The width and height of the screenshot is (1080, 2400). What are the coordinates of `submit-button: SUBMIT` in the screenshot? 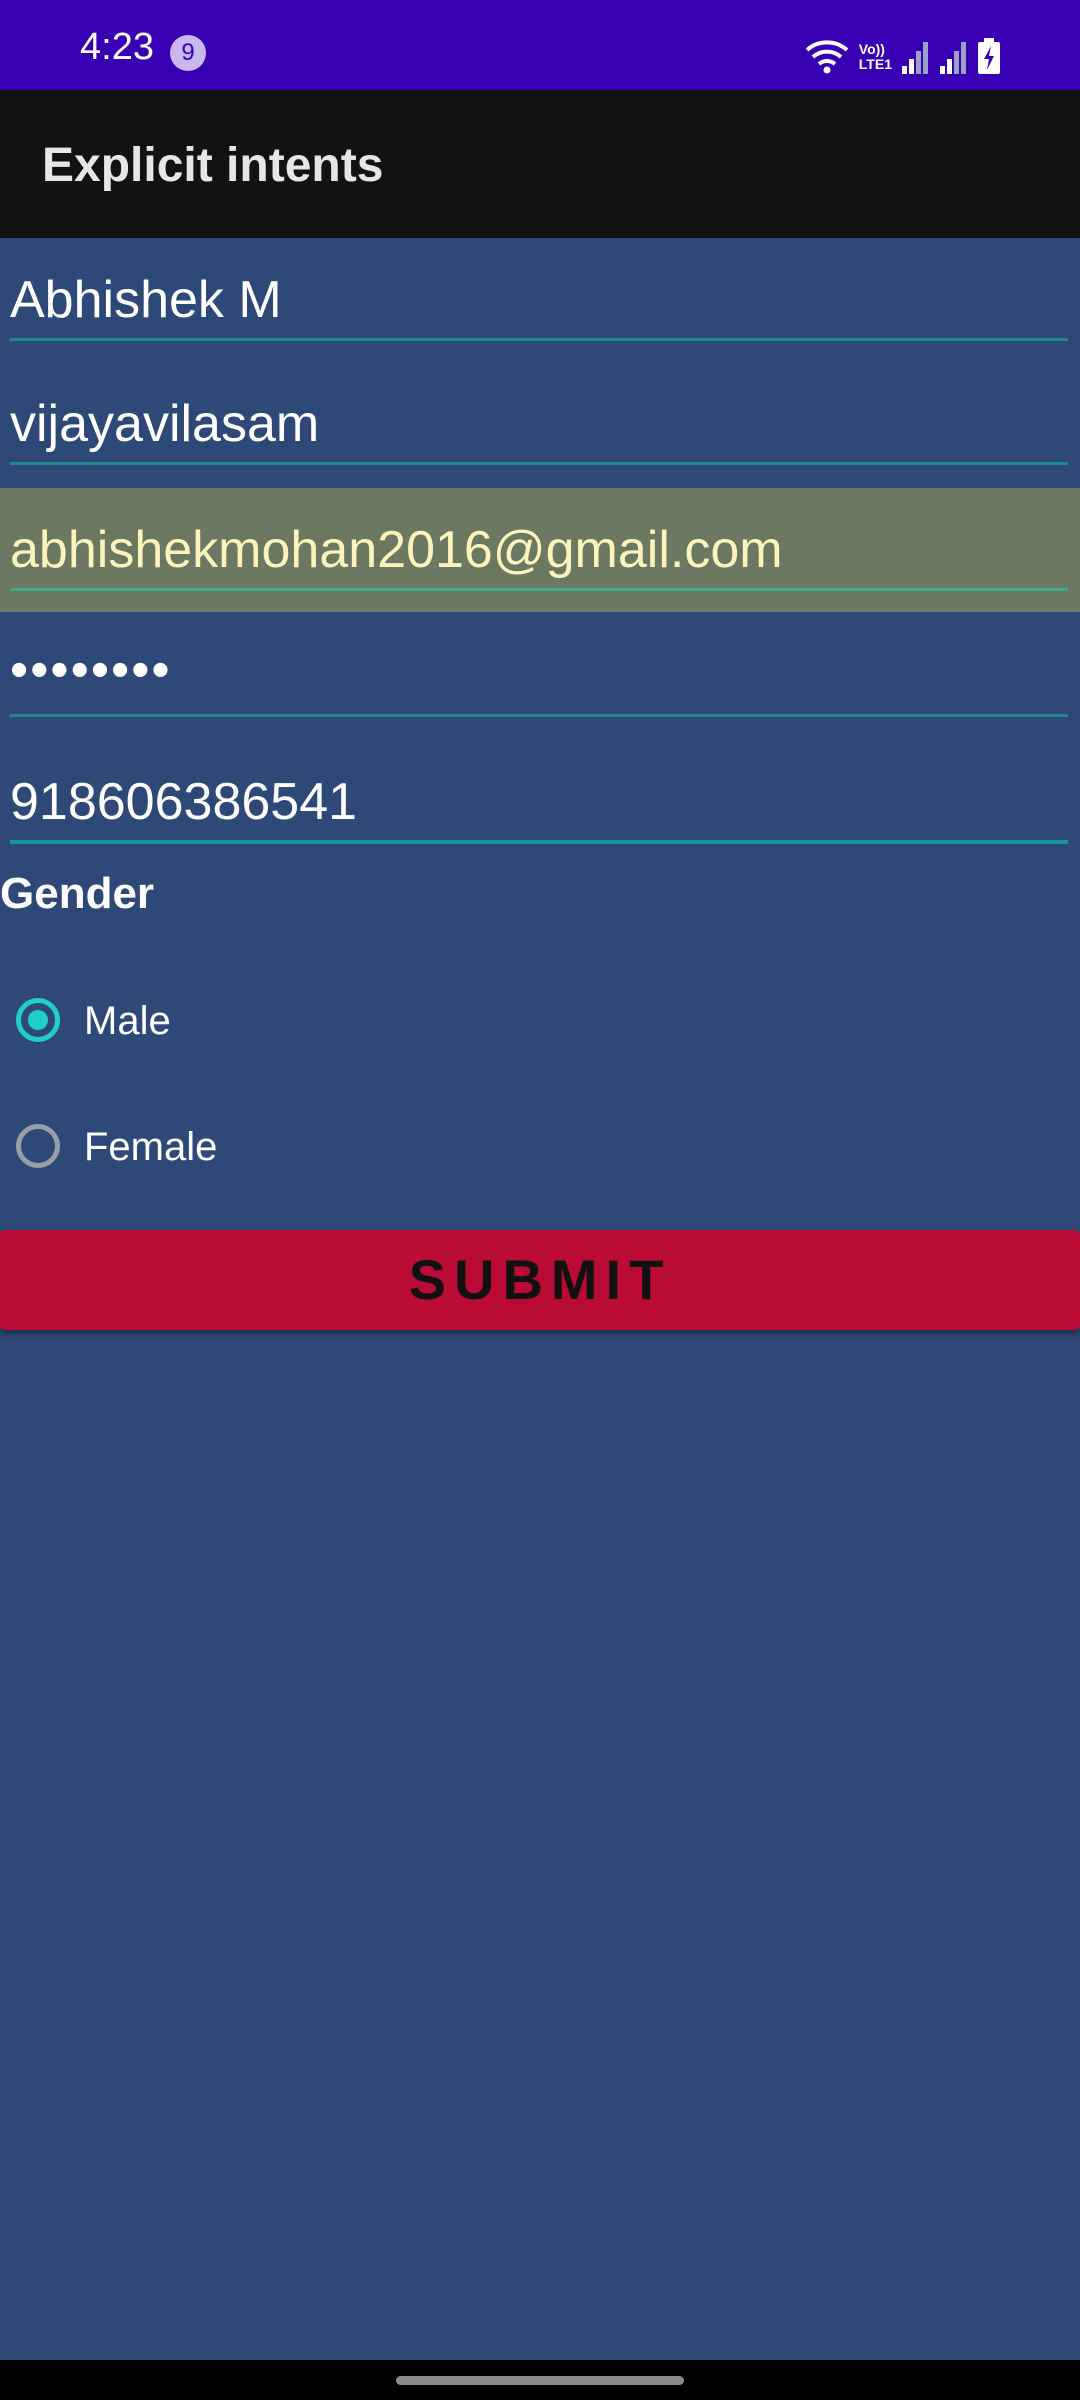 It's located at (540, 1280).